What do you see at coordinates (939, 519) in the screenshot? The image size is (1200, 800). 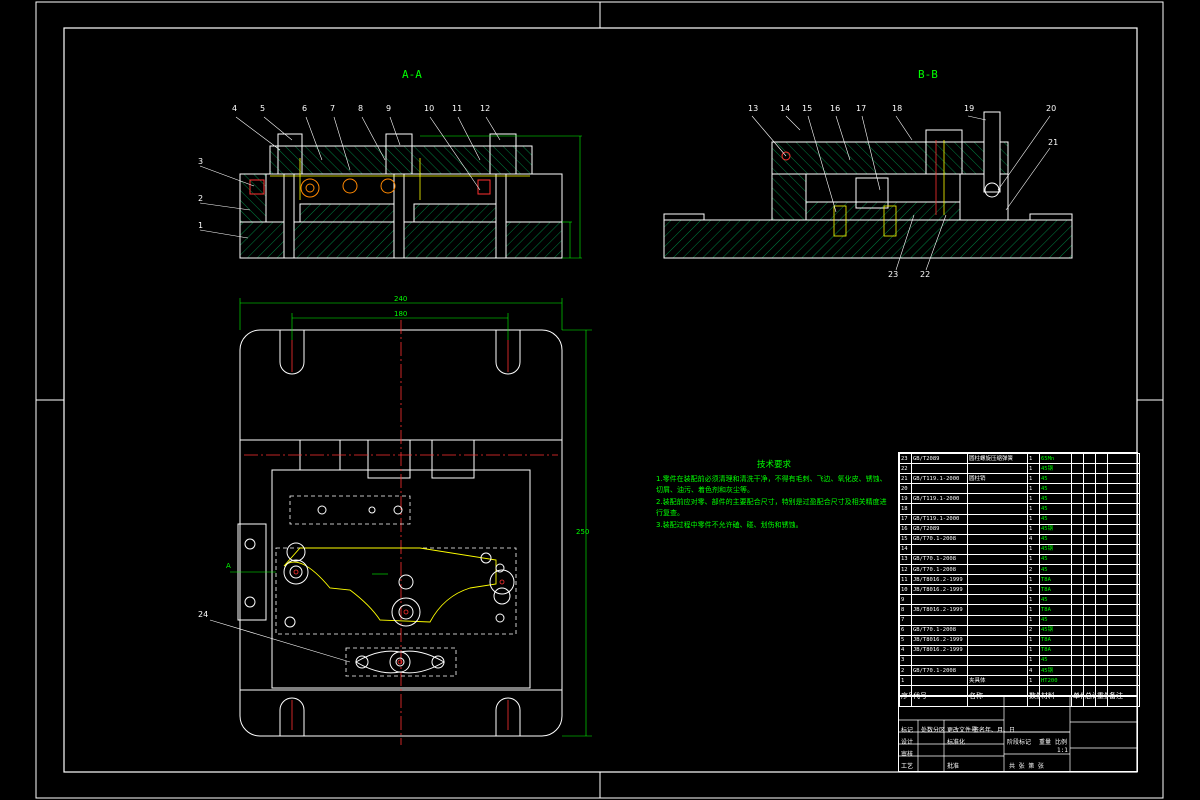 I see `bom-cell-code: GB/T119.1-2000` at bounding box center [939, 519].